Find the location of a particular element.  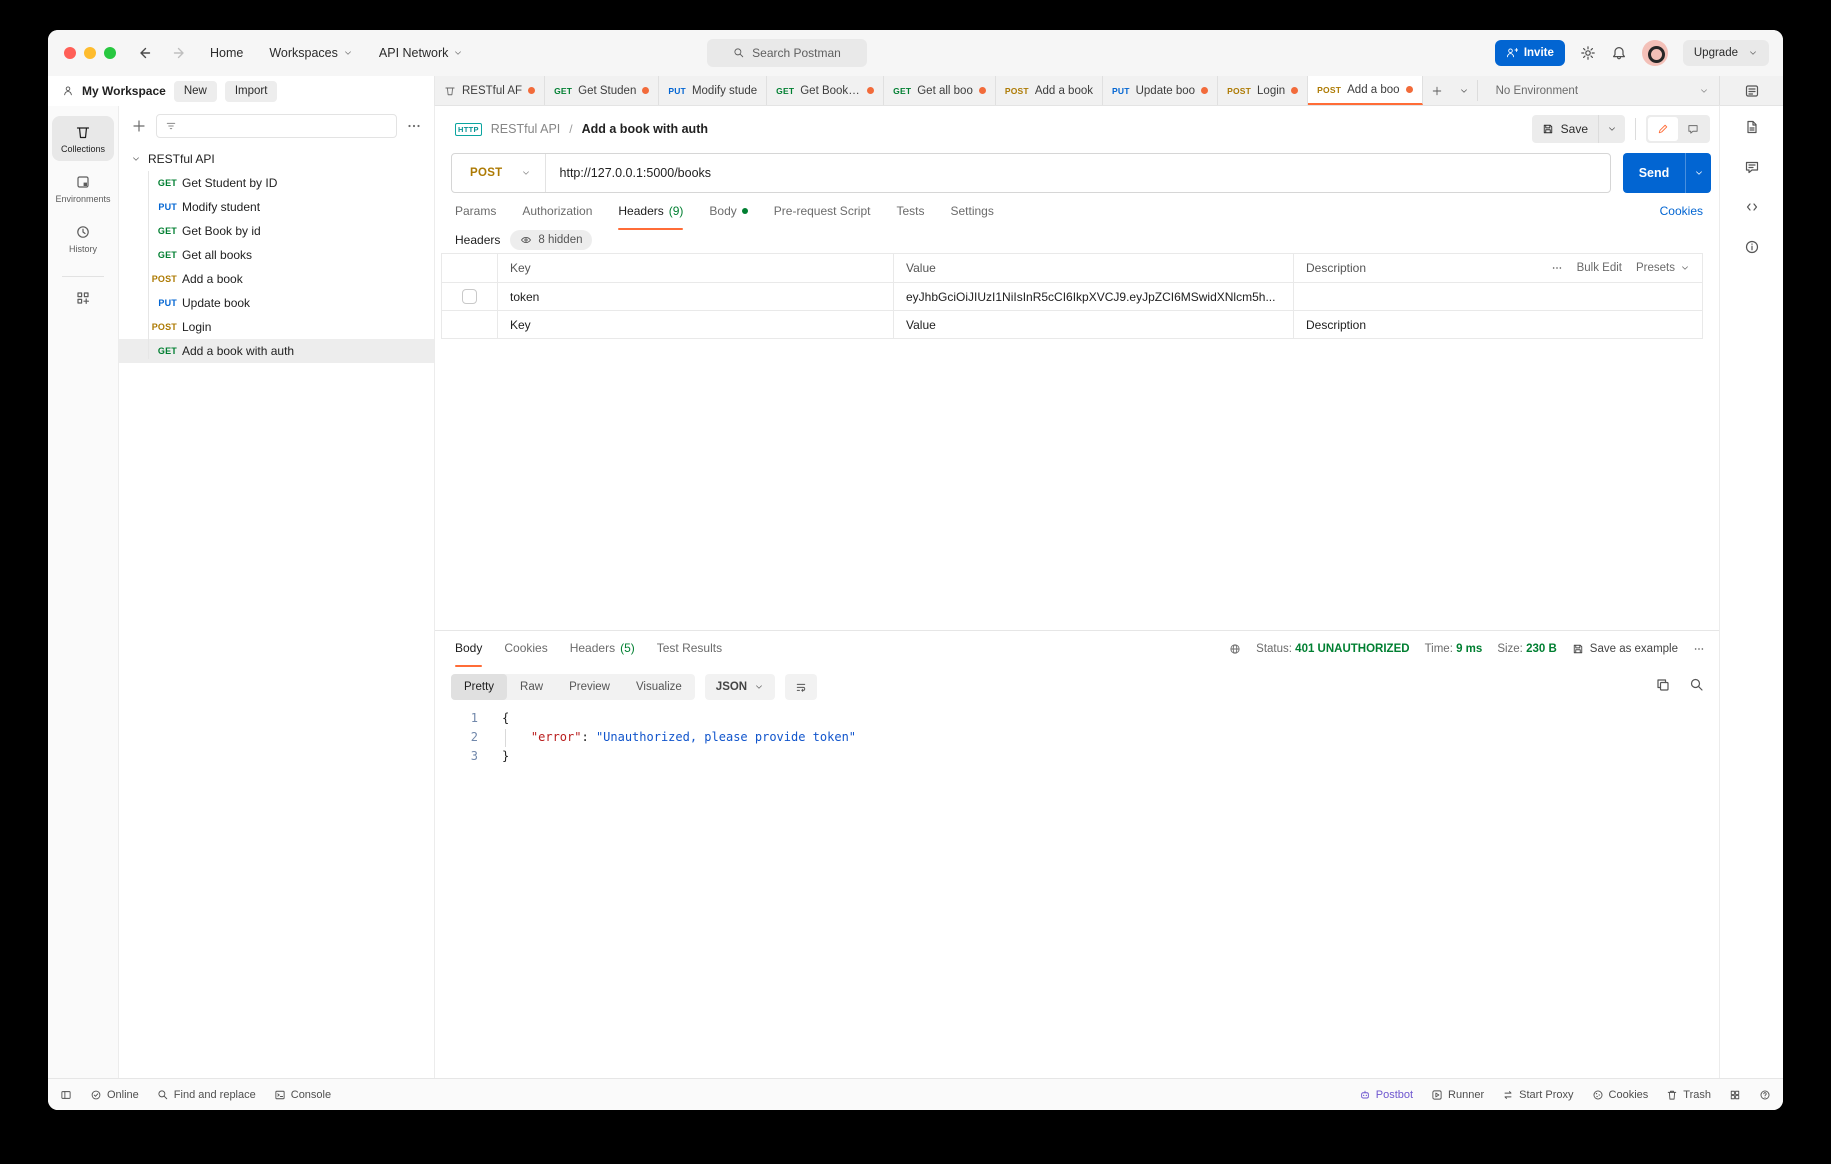

user-avatar is located at coordinates (1654, 53).